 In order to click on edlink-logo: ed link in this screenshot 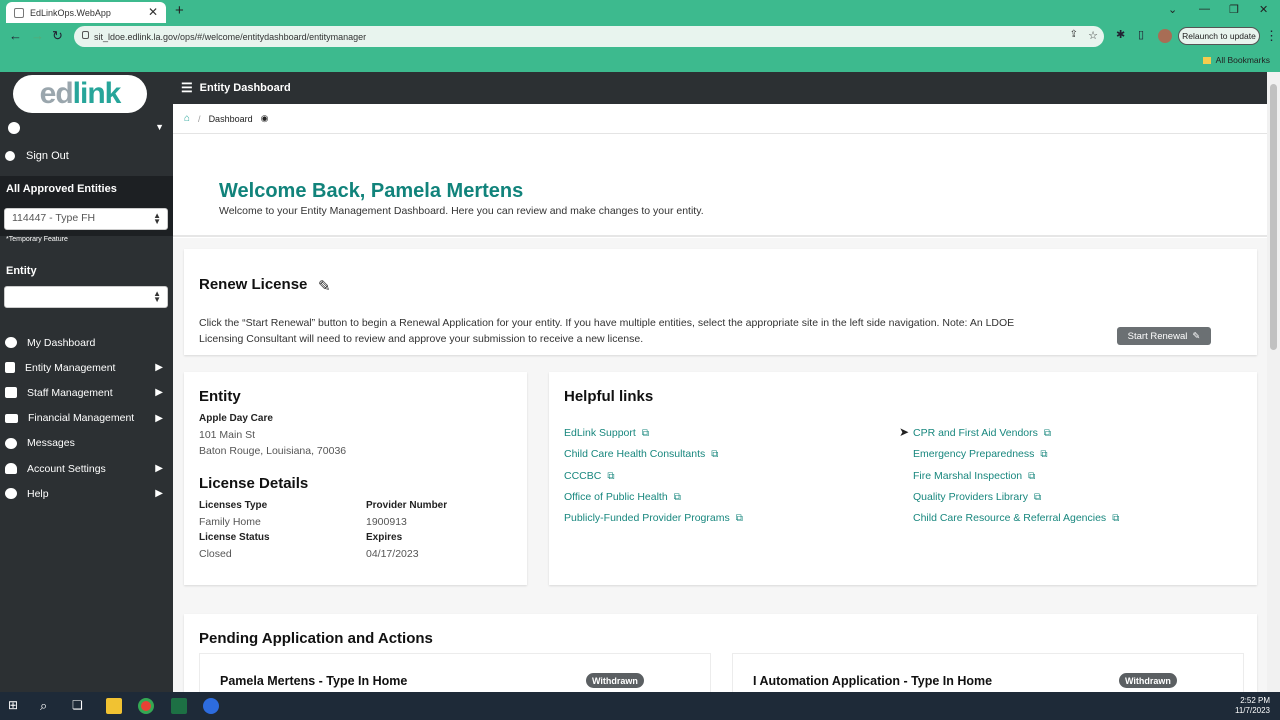, I will do `click(80, 94)`.